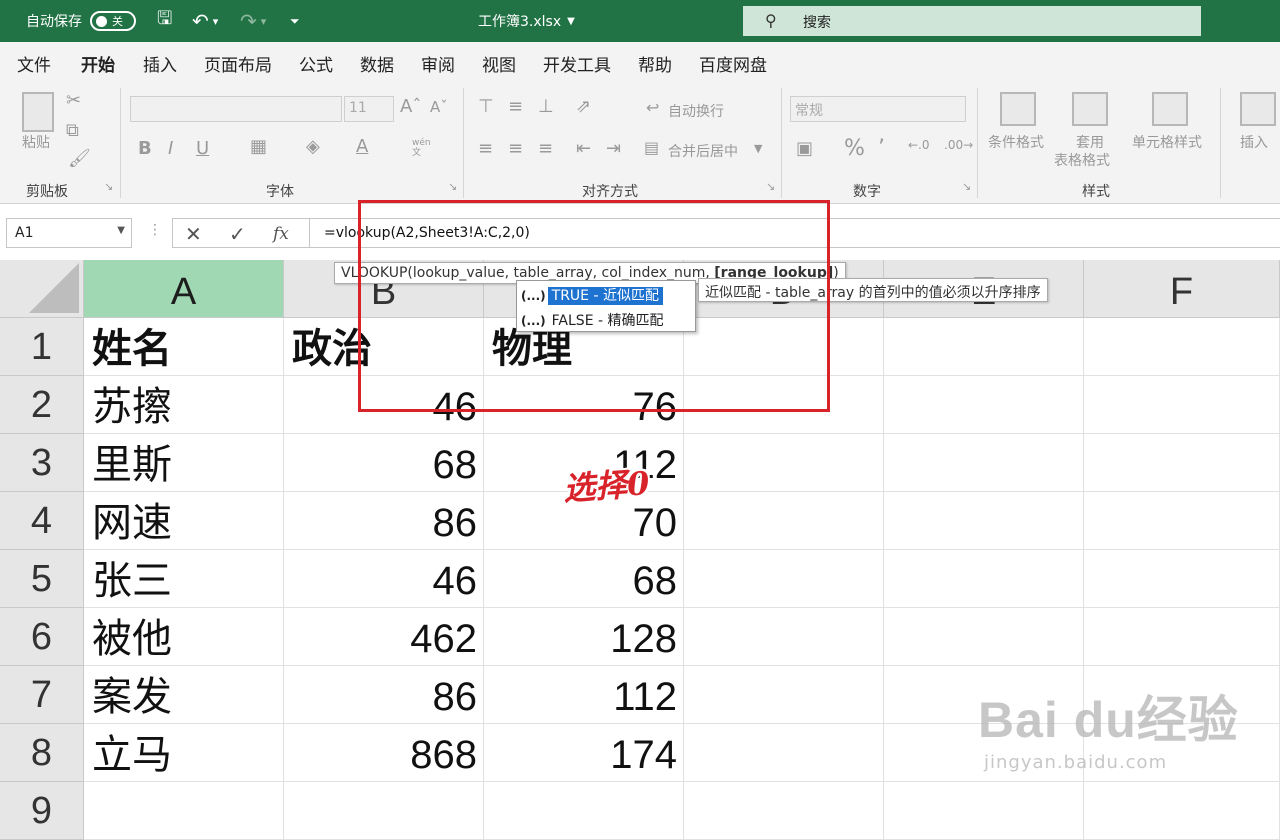 The image size is (1280, 840). What do you see at coordinates (486, 106) in the screenshot?
I see `align-top-icon: ⊤` at bounding box center [486, 106].